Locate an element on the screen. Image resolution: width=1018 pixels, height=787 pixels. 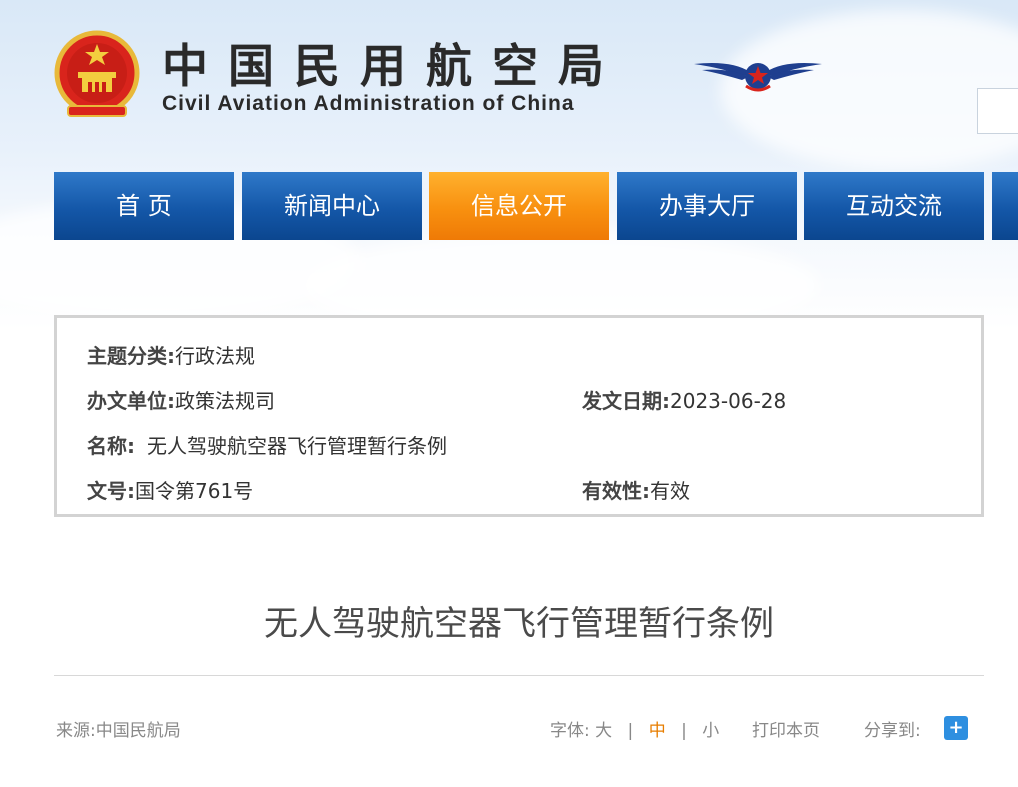
national-emblem-icon is located at coordinates (97, 73).